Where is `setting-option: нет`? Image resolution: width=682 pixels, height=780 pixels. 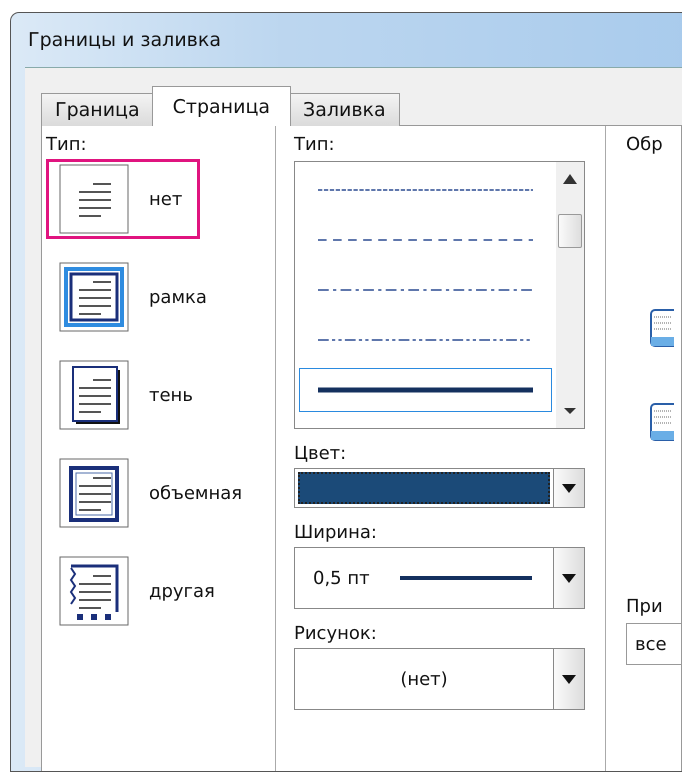
setting-option: нет is located at coordinates (123, 199).